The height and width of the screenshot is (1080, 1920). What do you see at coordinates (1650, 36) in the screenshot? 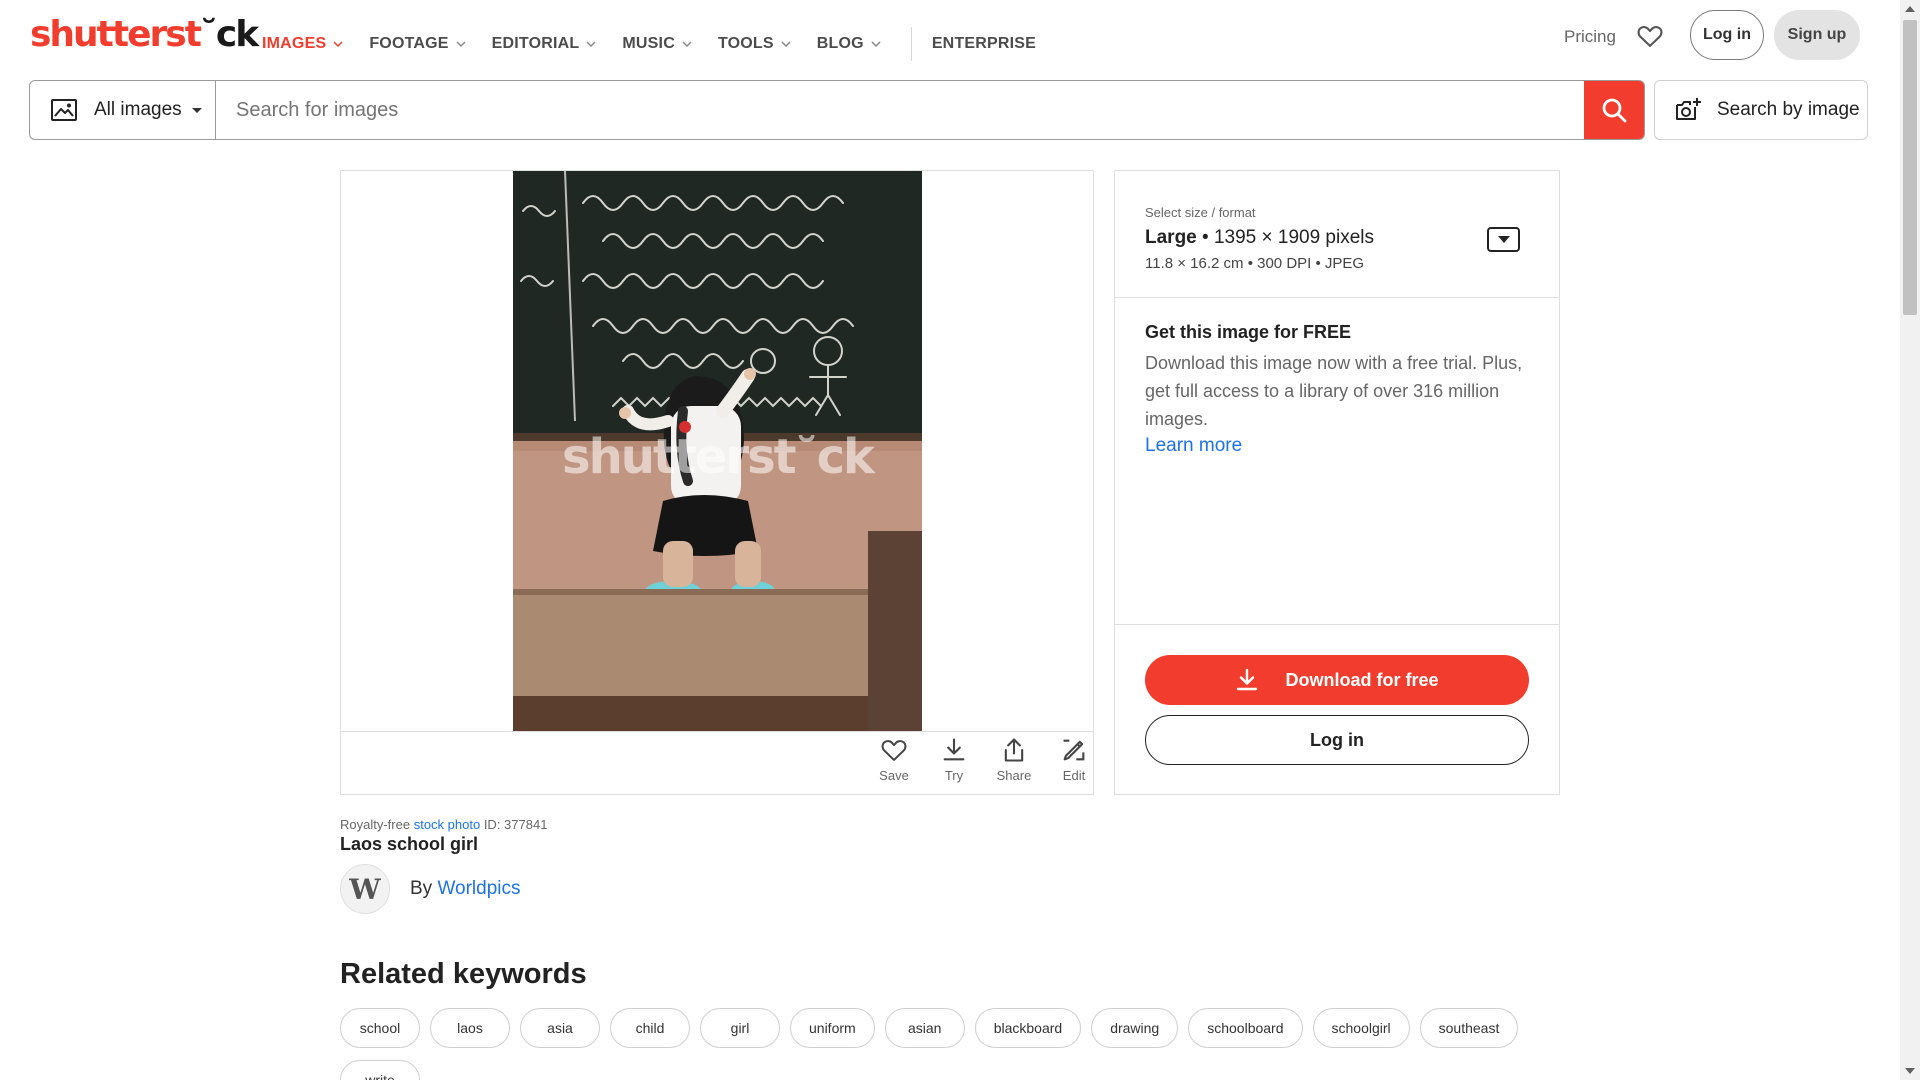
I see `favorites-heart-icon` at bounding box center [1650, 36].